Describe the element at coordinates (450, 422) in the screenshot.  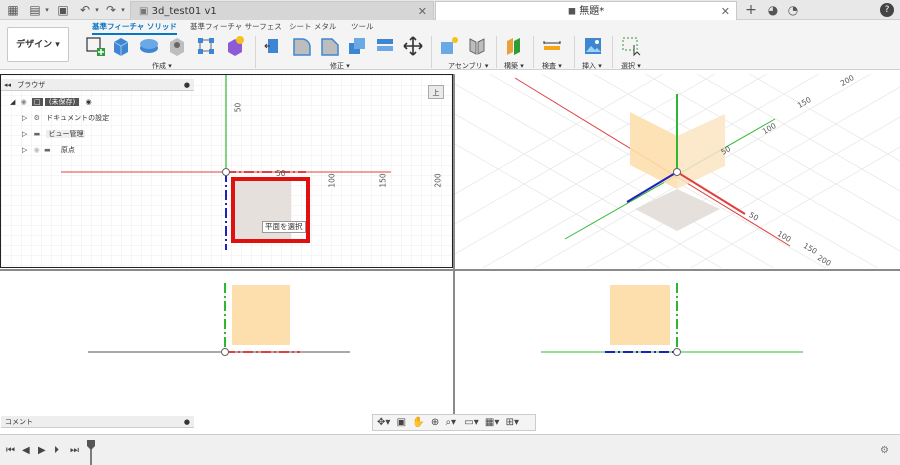
I see `fit-icon: ⌕▾` at that location.